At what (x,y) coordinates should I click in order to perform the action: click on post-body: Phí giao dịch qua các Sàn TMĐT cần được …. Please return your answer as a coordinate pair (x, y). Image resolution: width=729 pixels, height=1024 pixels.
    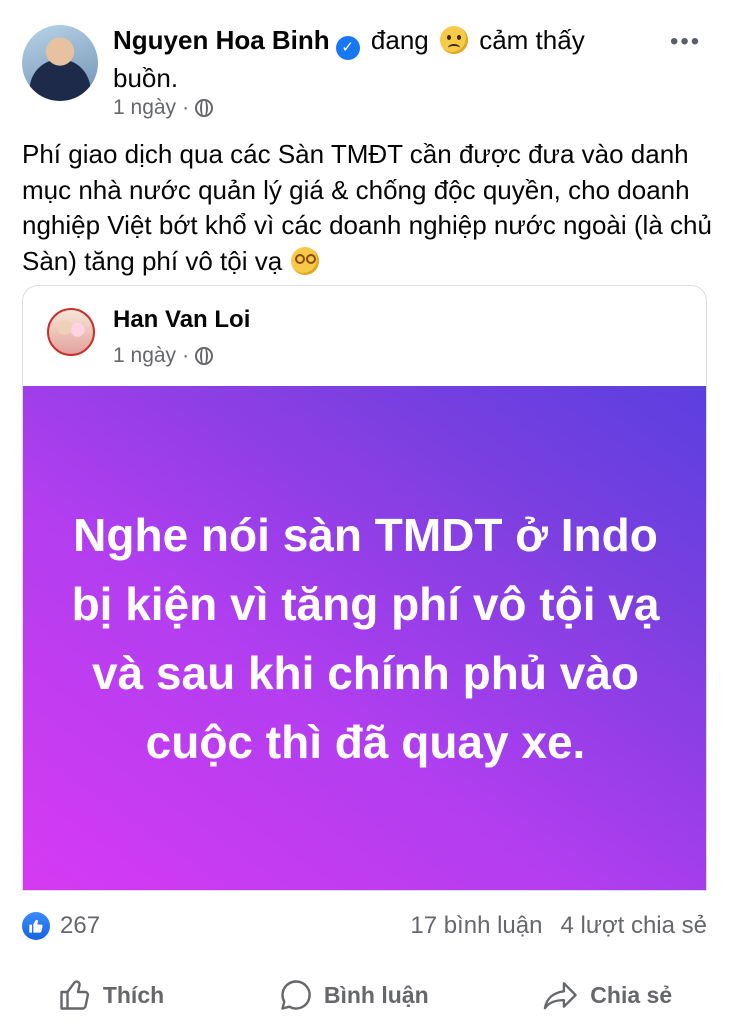
    Looking at the image, I should click on (367, 208).